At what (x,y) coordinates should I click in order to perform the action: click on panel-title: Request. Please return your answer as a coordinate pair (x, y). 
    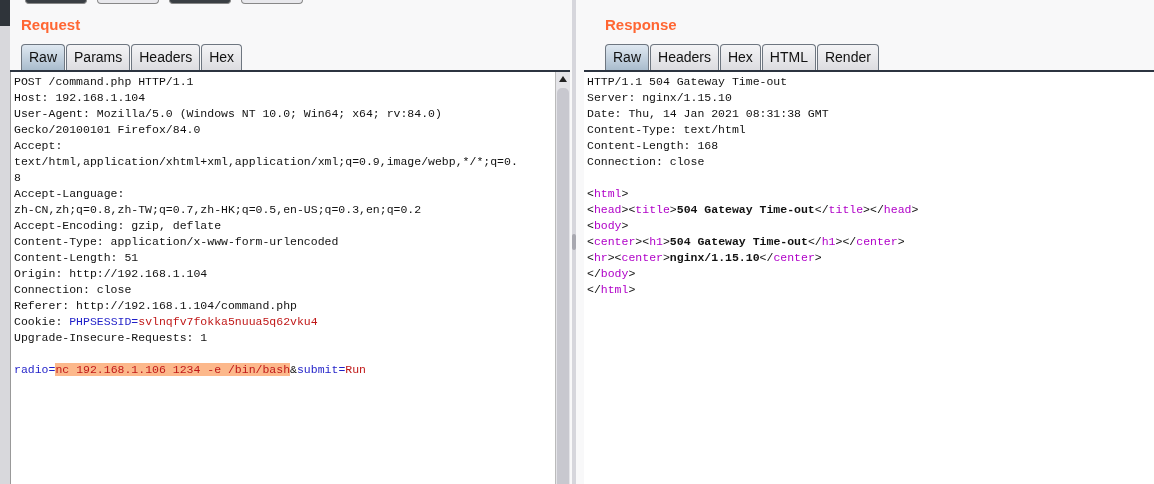
    Looking at the image, I should click on (51, 25).